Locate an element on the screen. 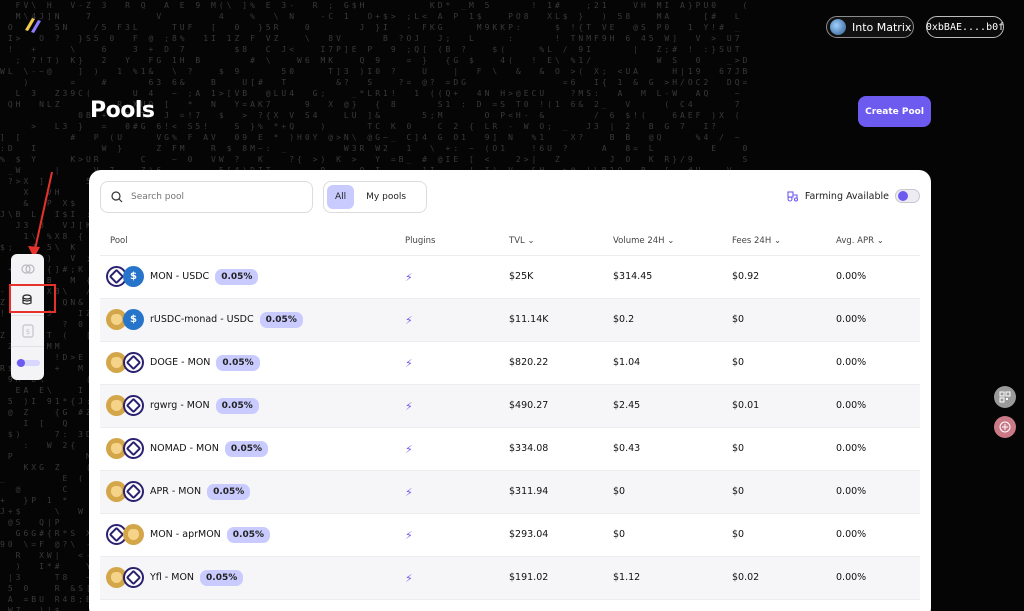 The width and height of the screenshot is (1024, 611). nav-toggle is located at coordinates (27, 362).